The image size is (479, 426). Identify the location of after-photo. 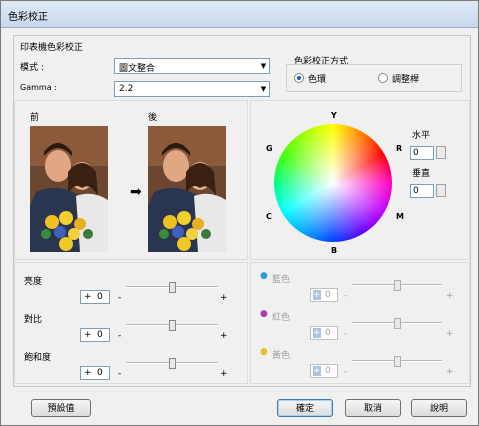
(187, 189).